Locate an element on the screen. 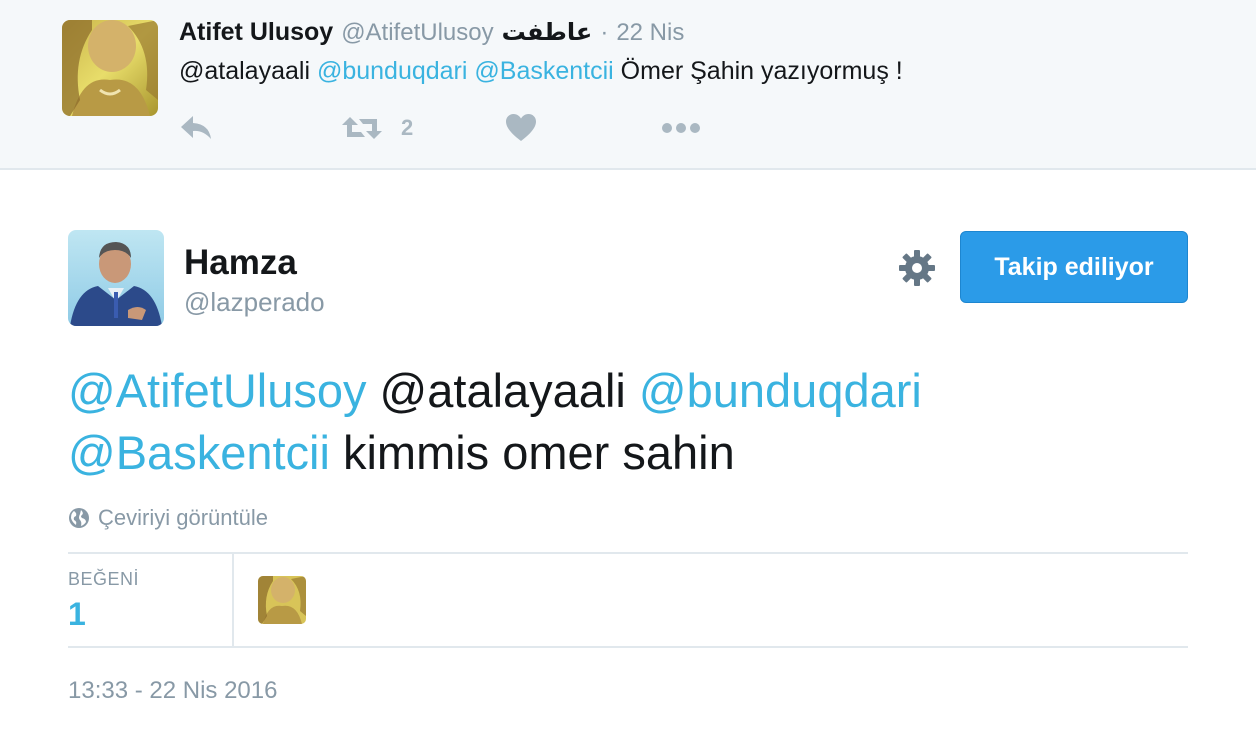  globe-icon is located at coordinates (79, 518).